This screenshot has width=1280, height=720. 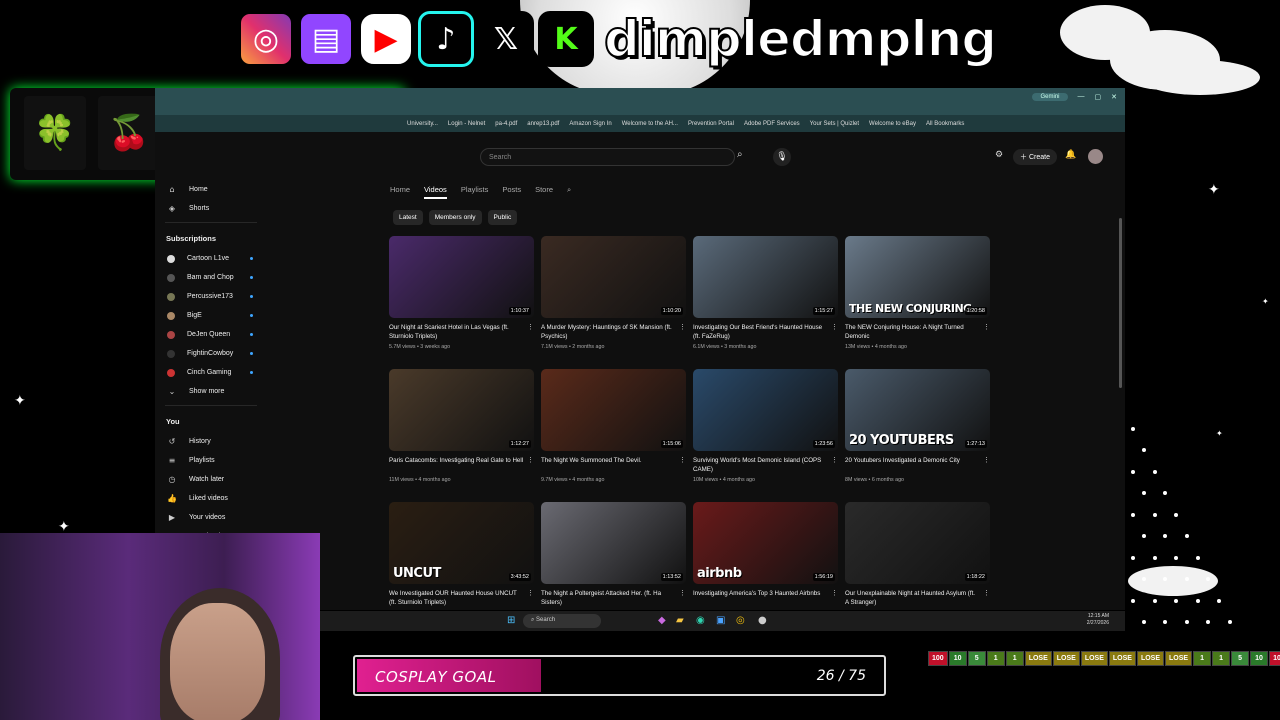 What do you see at coordinates (211, 479) in the screenshot?
I see `sidebar-item-watch-later: ◷ Watch later` at bounding box center [211, 479].